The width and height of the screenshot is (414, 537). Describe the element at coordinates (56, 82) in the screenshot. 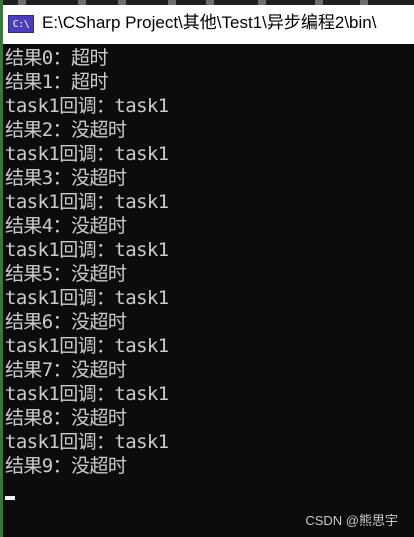

I see `console-line: 结果1：超时` at that location.